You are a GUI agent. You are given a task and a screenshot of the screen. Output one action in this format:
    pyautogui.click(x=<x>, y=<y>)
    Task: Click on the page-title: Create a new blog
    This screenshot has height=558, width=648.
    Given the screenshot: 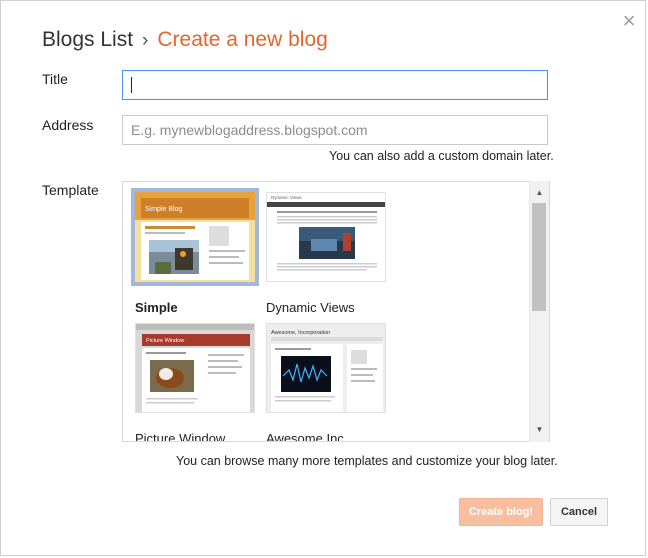 What is the action you would take?
    pyautogui.click(x=242, y=39)
    